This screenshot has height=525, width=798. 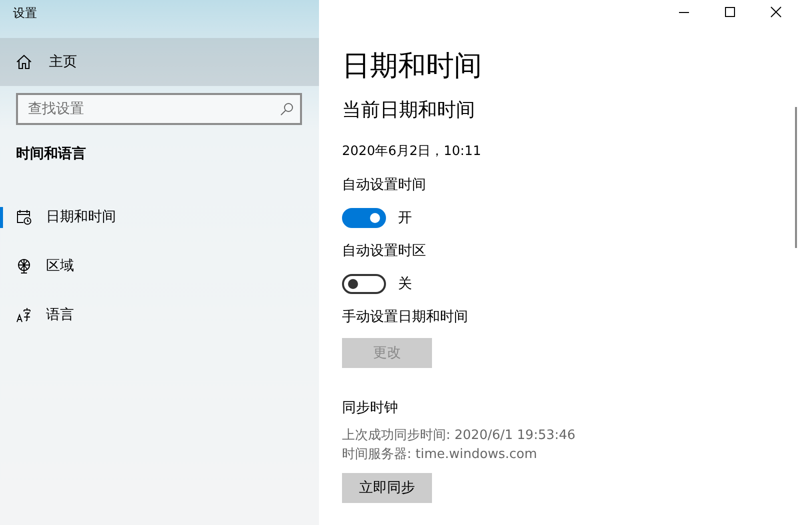 I want to click on page-title: 日期和时间, so click(x=412, y=66).